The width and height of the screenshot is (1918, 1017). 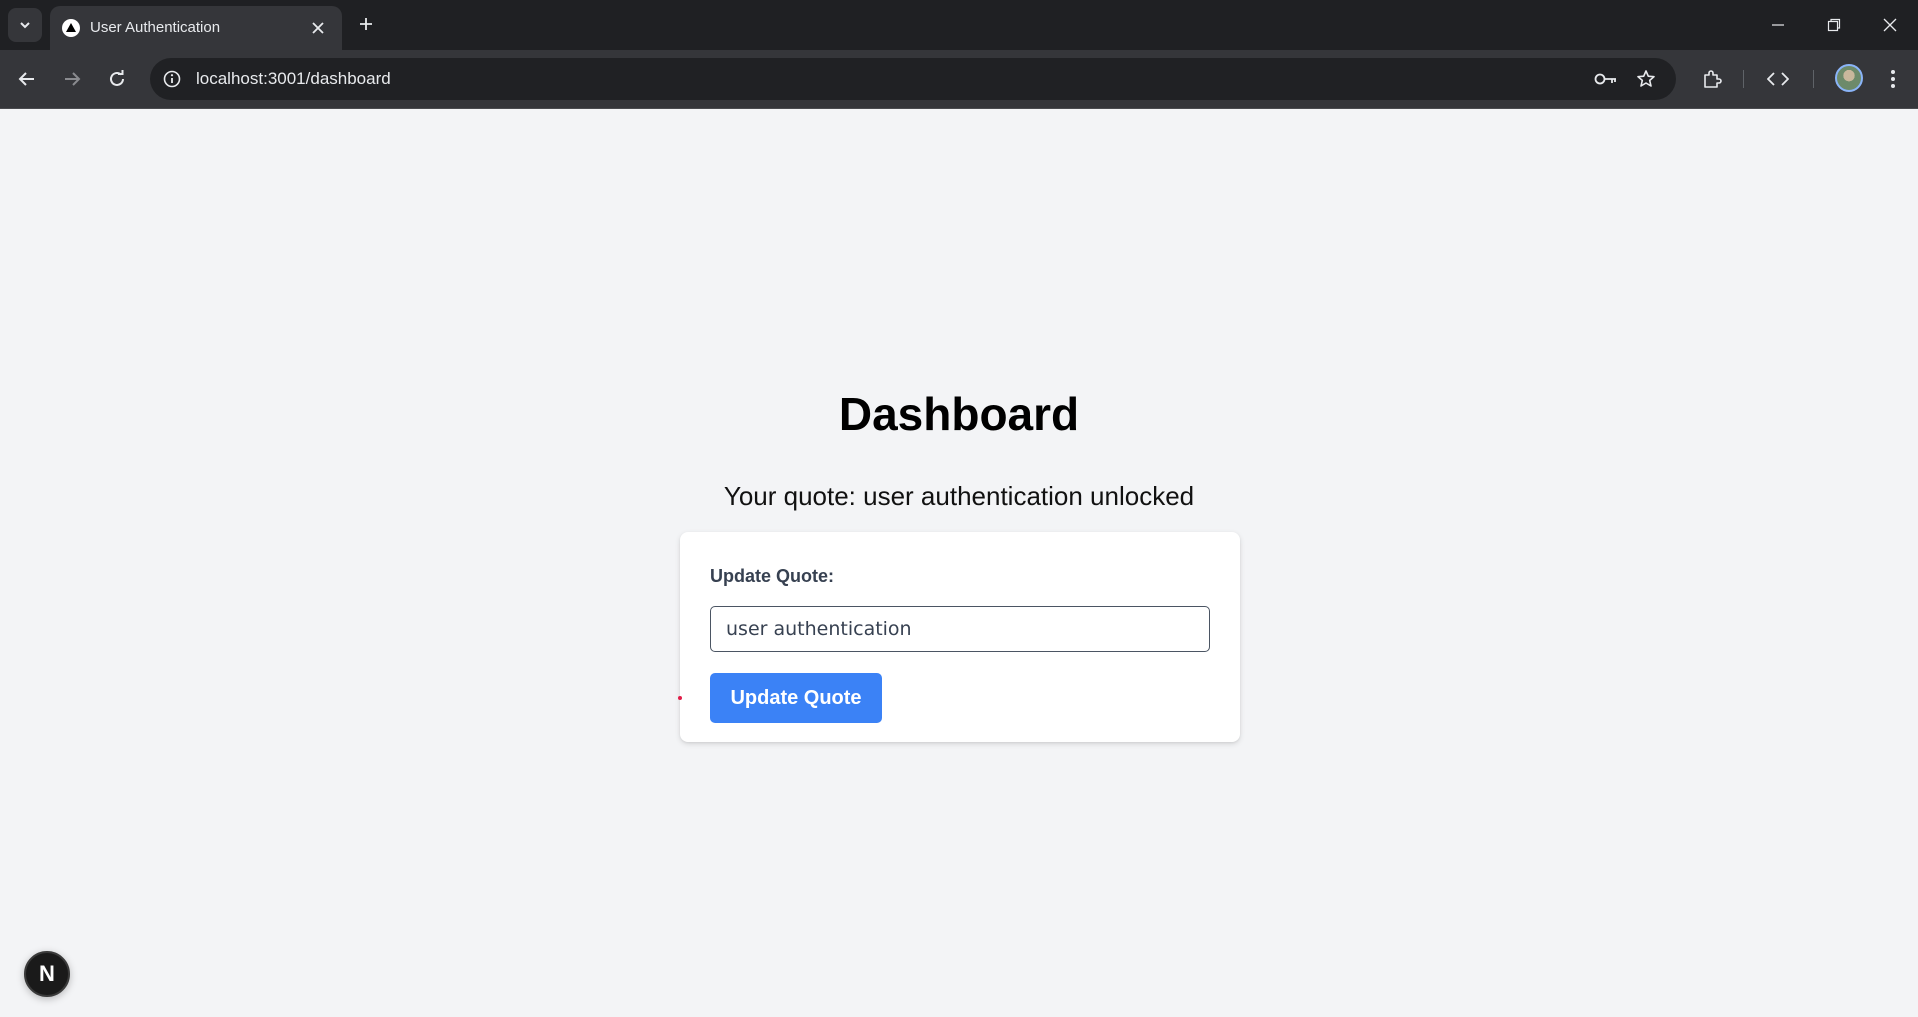 I want to click on update-quote-card: Update Quote, so click(x=960, y=637).